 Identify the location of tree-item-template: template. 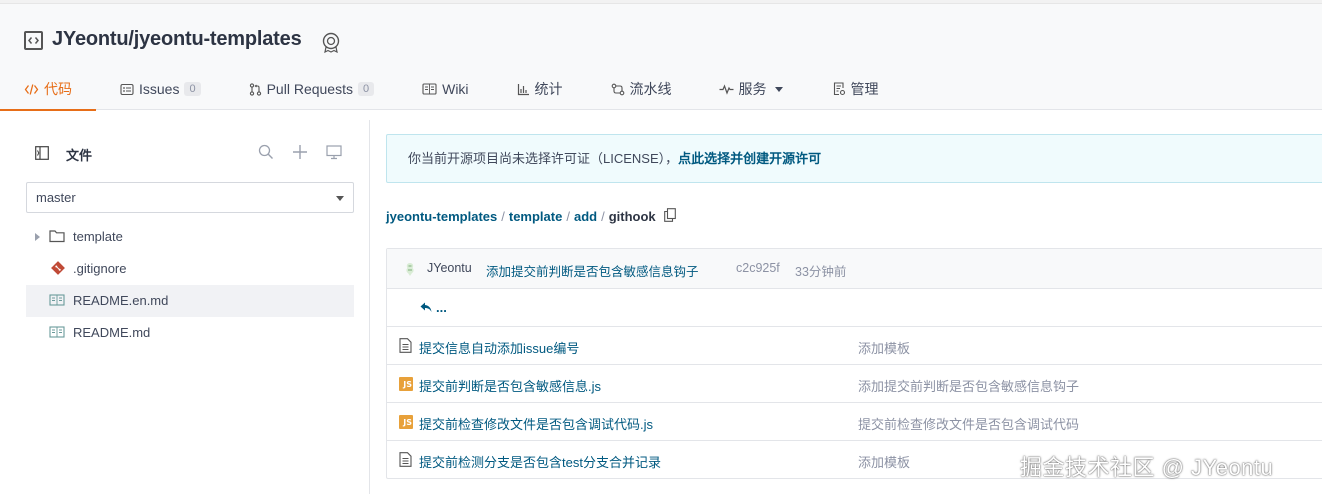
(190, 237).